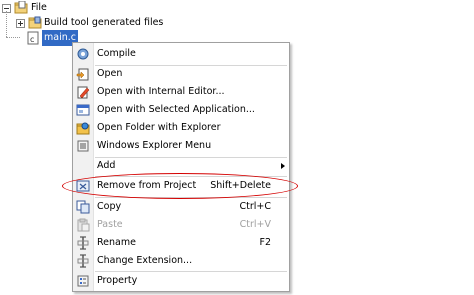 This screenshot has height=295, width=474. I want to click on tree-label-file: File, so click(39, 7).